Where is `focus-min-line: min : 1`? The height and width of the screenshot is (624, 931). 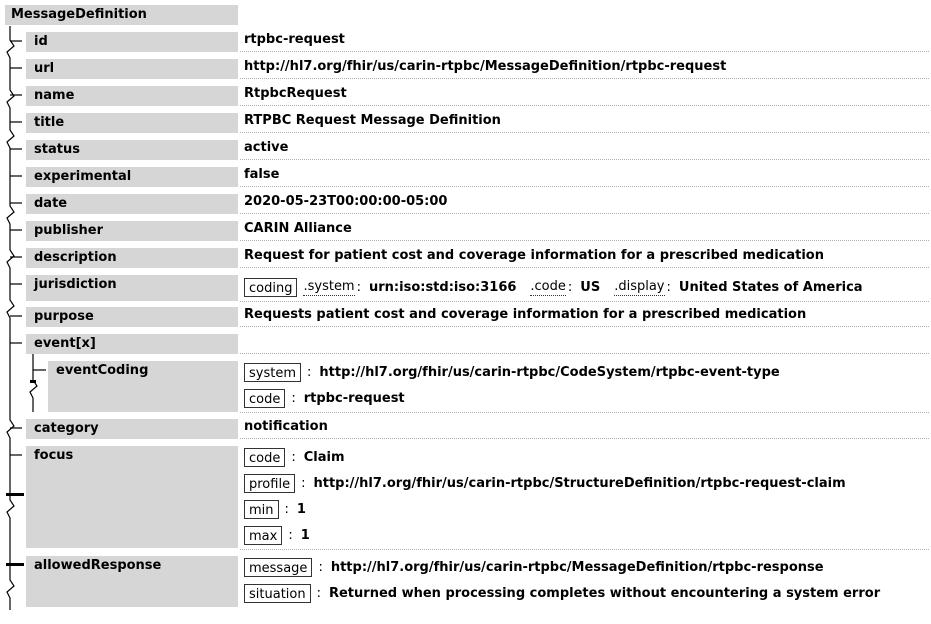 focus-min-line: min : 1 is located at coordinates (275, 509).